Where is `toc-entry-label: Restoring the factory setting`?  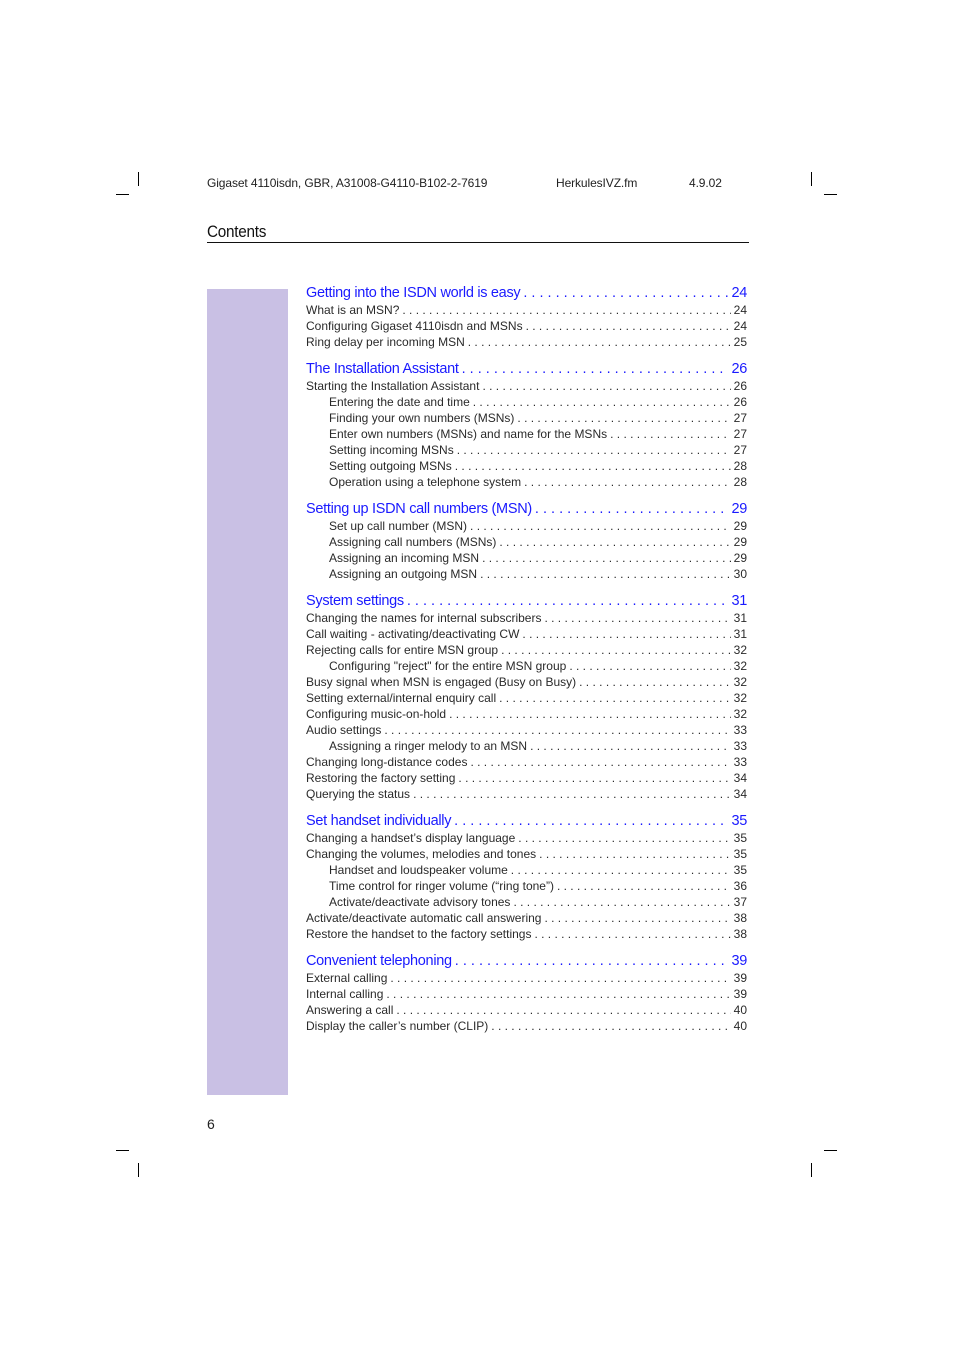 toc-entry-label: Restoring the factory setting is located at coordinates (381, 778).